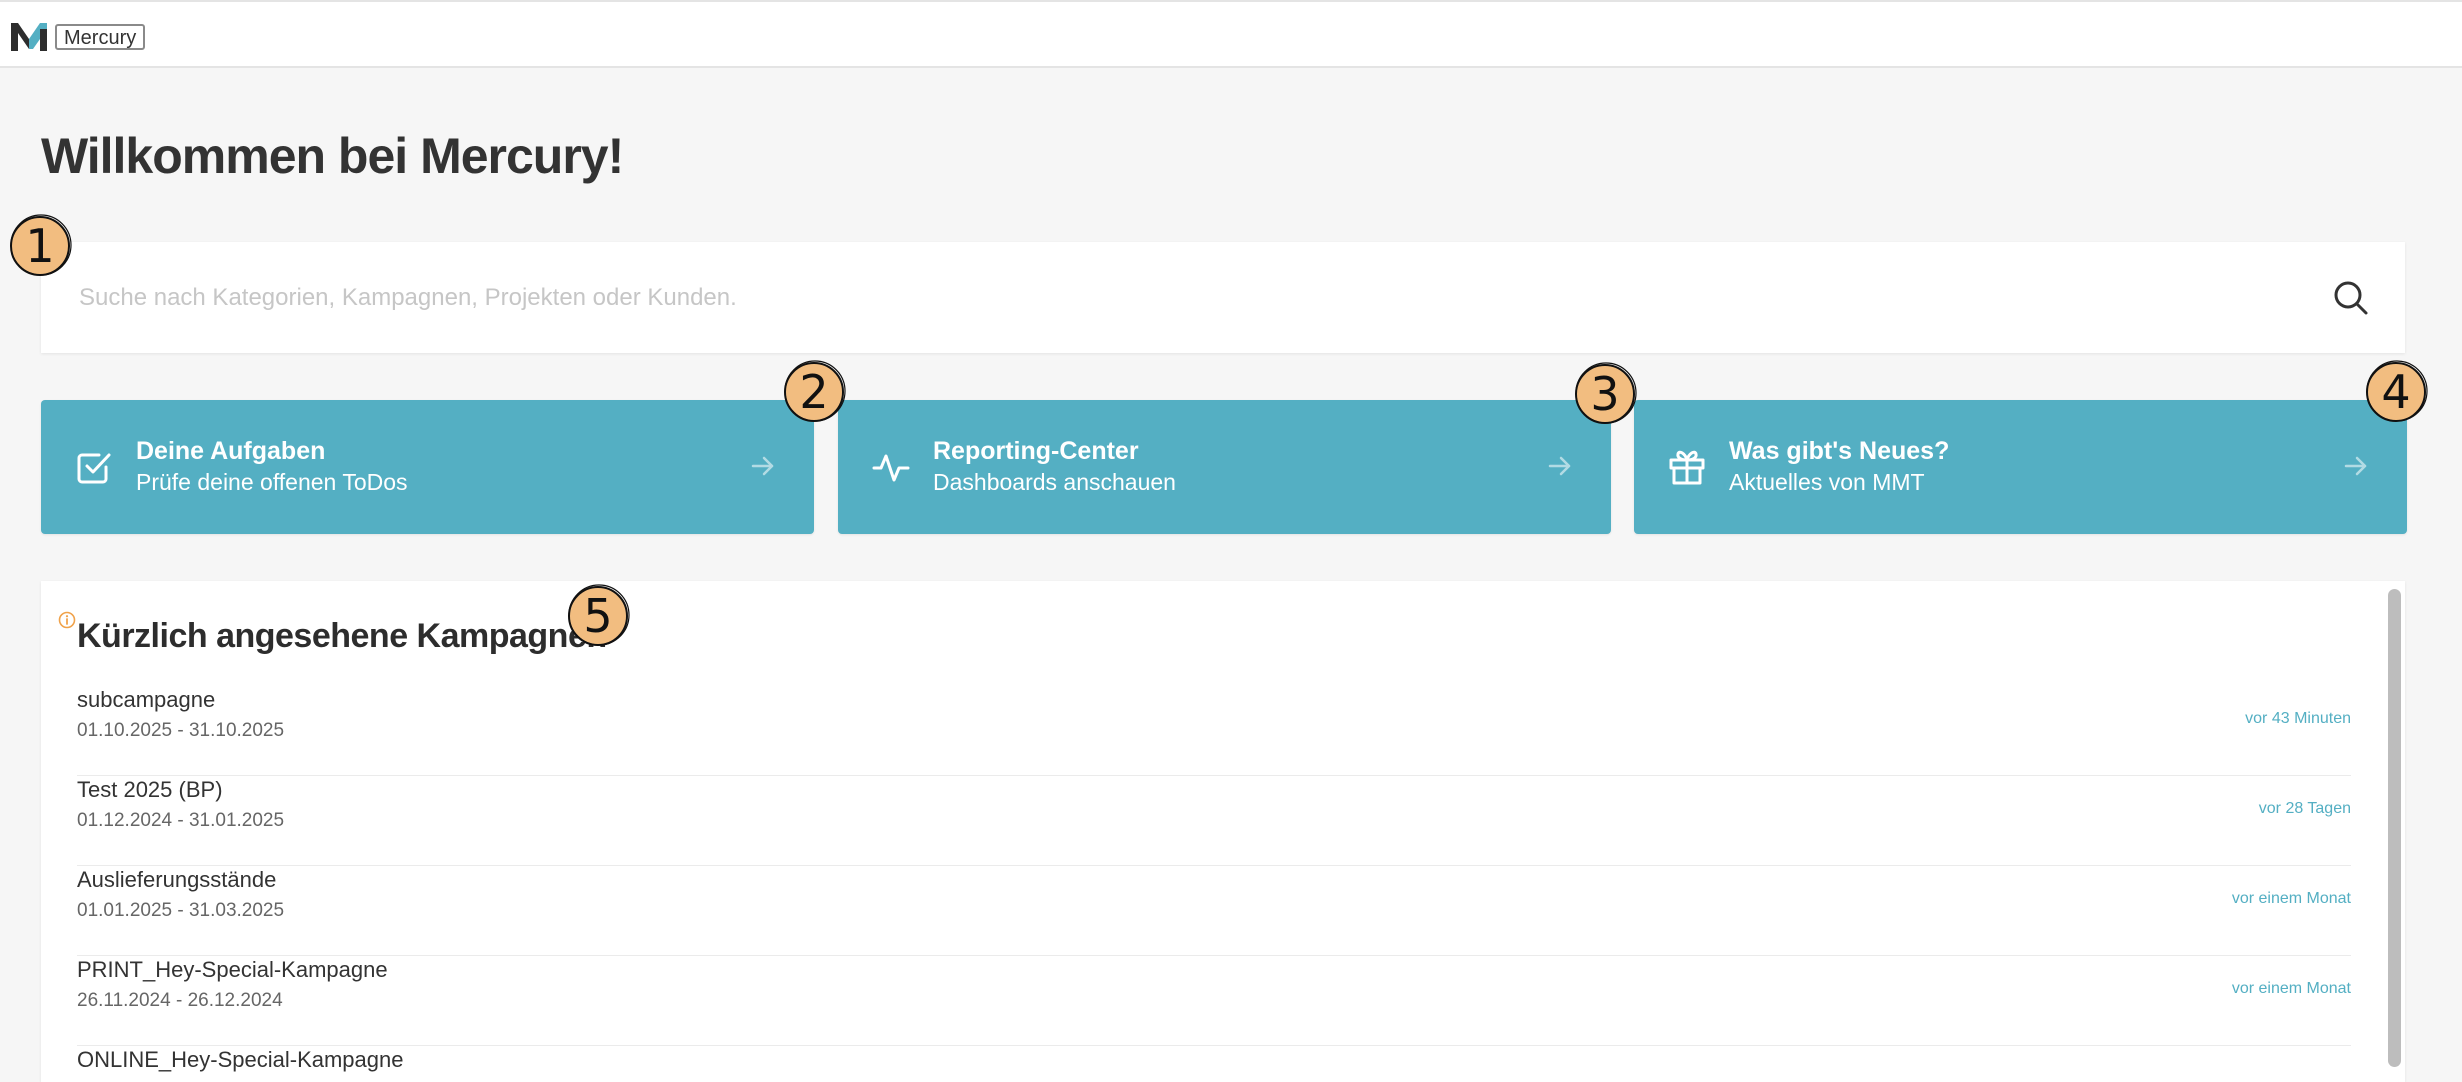  Describe the element at coordinates (181, 910) in the screenshot. I see `campaign-dates: 01.01.2025 - 31.03.2025` at that location.